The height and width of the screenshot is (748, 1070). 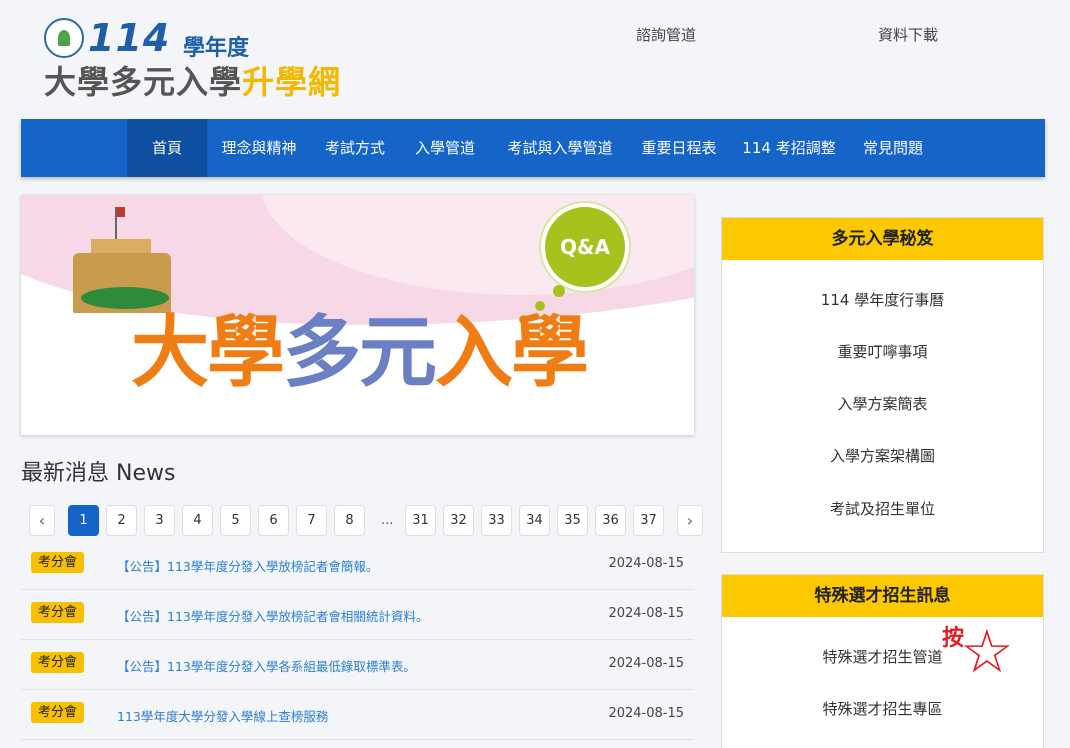 What do you see at coordinates (882, 596) in the screenshot?
I see `panel-title-special-talent: 特殊選才招生訊息` at bounding box center [882, 596].